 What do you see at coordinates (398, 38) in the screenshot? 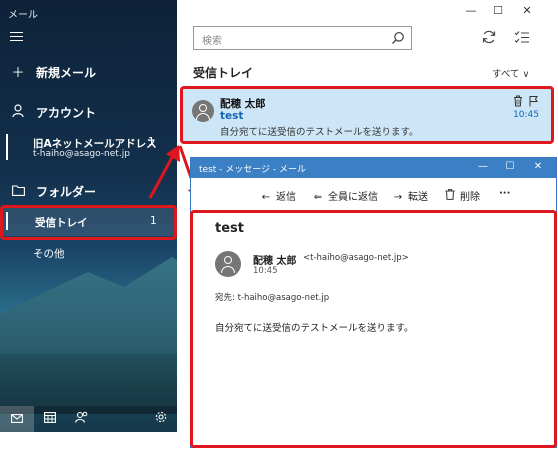
I see `search-icon` at bounding box center [398, 38].